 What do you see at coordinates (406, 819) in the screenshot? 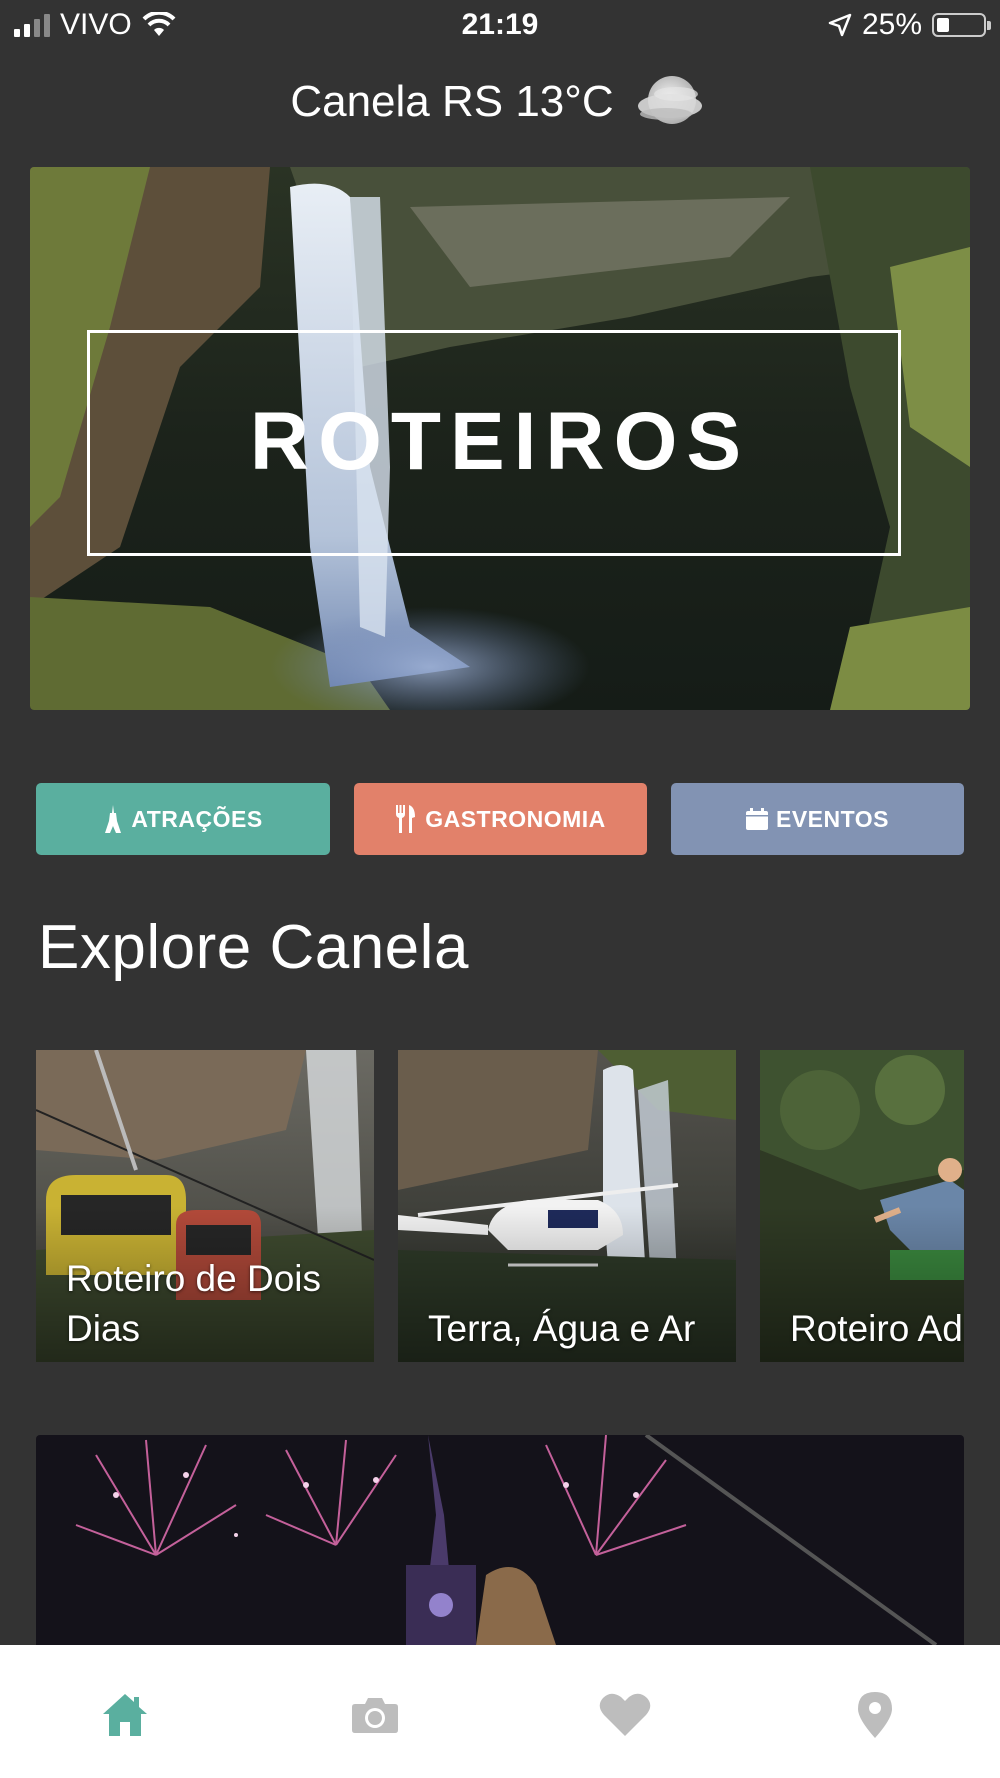
I see `fork-knife-icon` at bounding box center [406, 819].